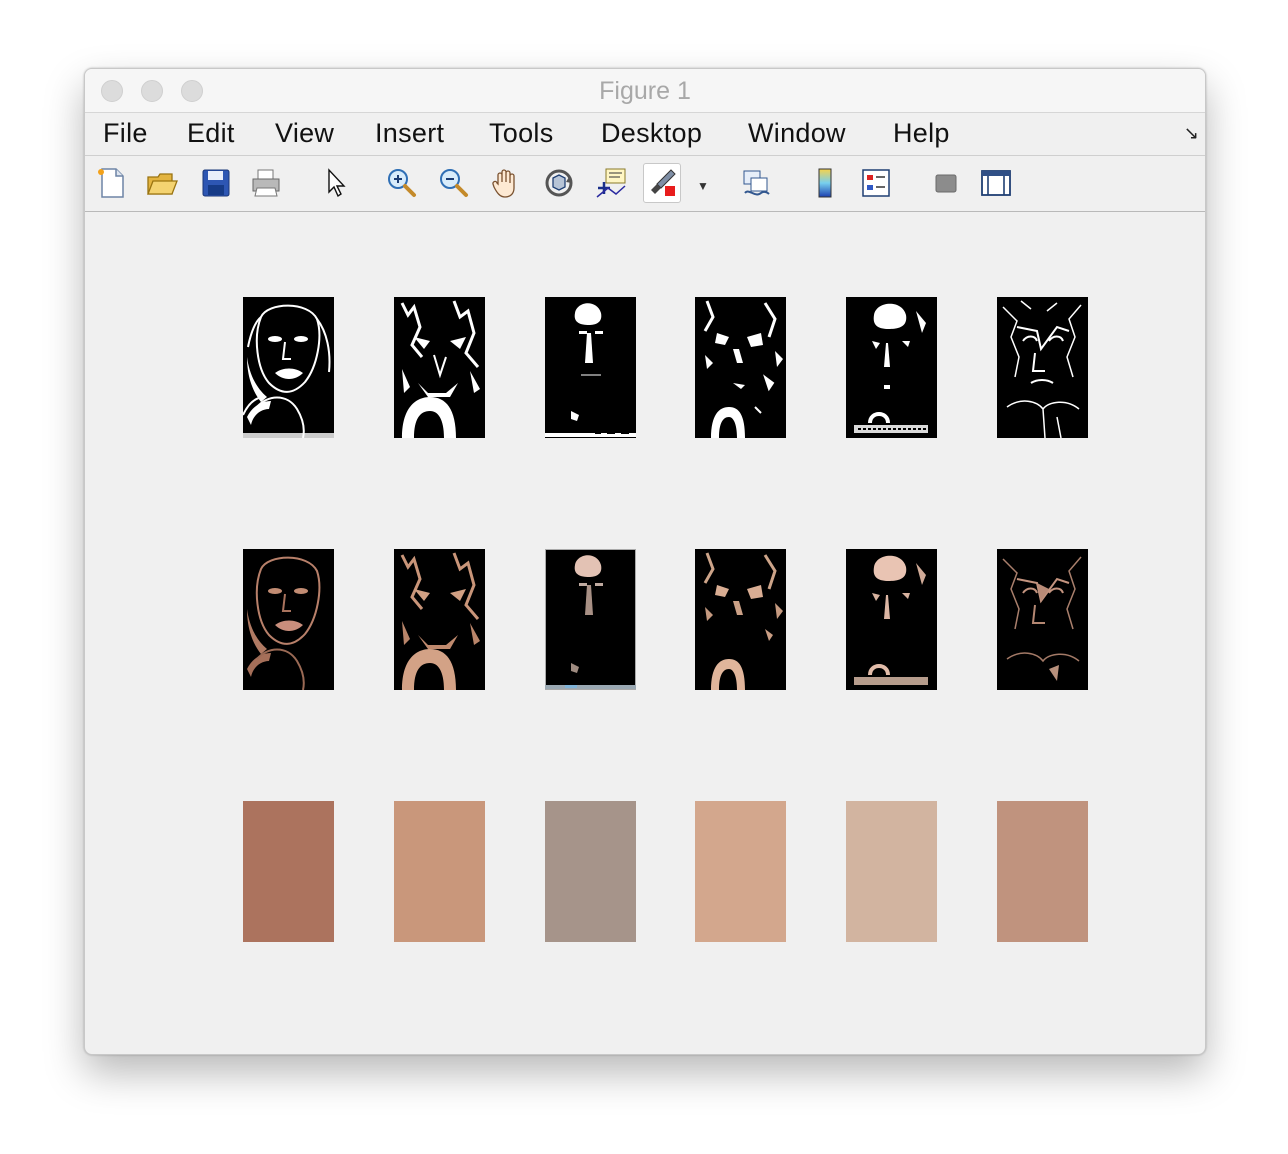 Image resolution: width=1288 pixels, height=1154 pixels. Describe the element at coordinates (921, 133) in the screenshot. I see `menu-help: Help` at that location.